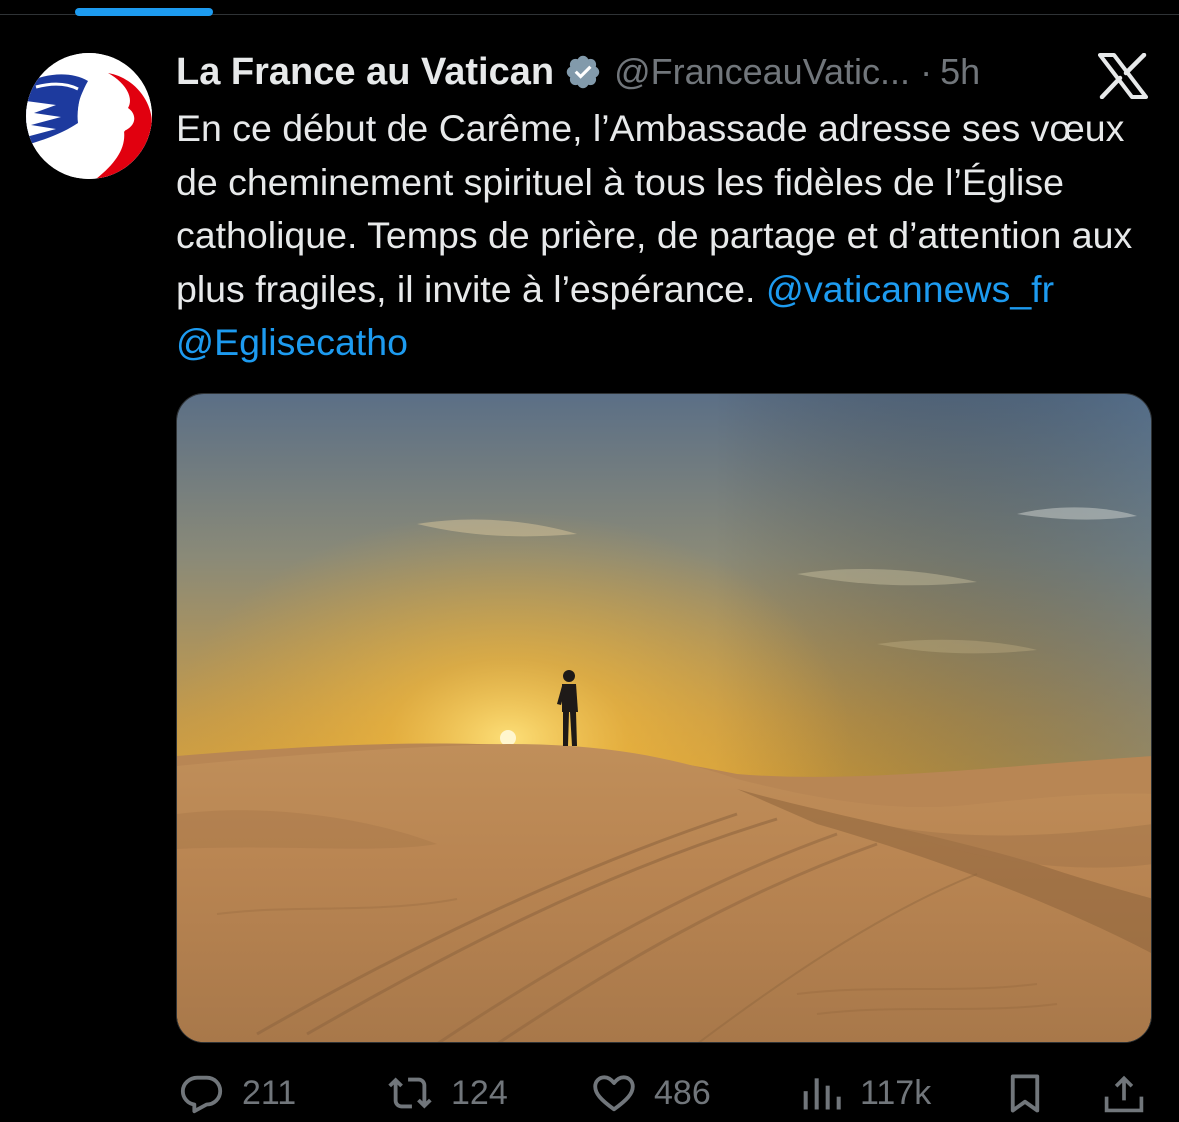  Describe the element at coordinates (410, 1093) in the screenshot. I see `repost-icon` at that location.